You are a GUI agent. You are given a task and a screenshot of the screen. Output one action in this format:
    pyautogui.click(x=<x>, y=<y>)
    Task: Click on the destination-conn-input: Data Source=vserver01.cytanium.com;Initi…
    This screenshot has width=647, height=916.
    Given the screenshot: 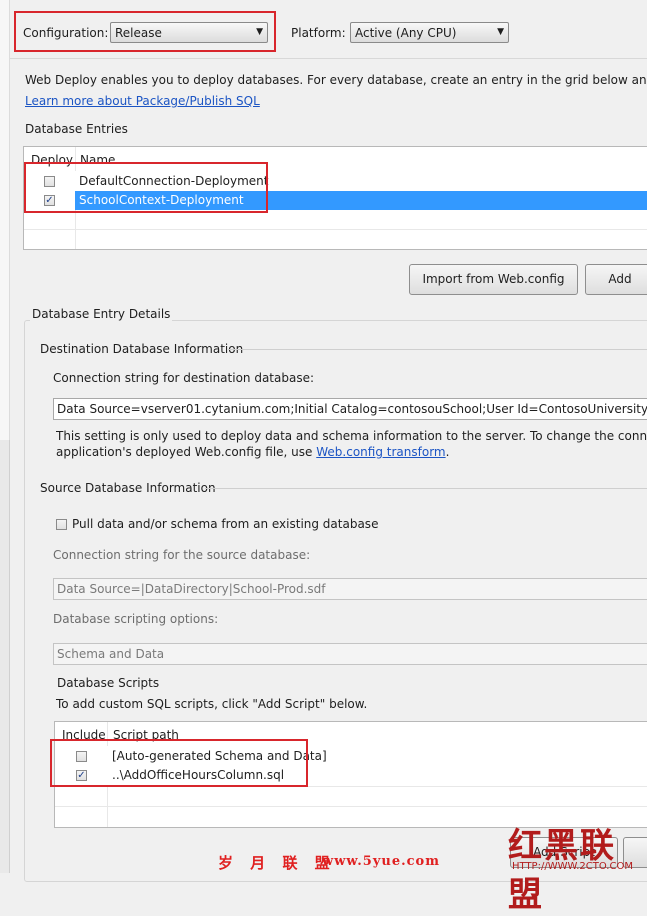 What is the action you would take?
    pyautogui.click(x=350, y=409)
    